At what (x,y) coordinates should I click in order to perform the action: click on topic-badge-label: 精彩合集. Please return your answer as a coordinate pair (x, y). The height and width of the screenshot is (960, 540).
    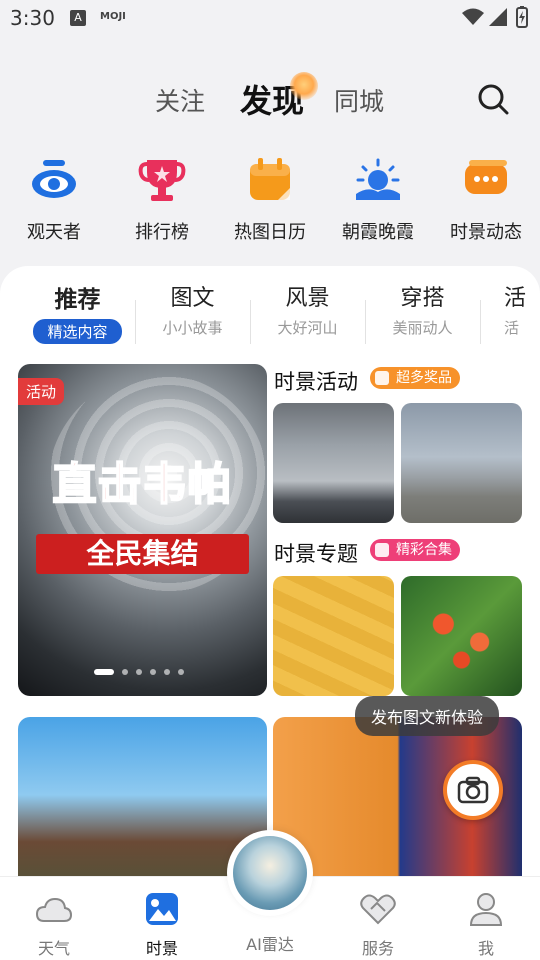
    Looking at the image, I should click on (424, 550).